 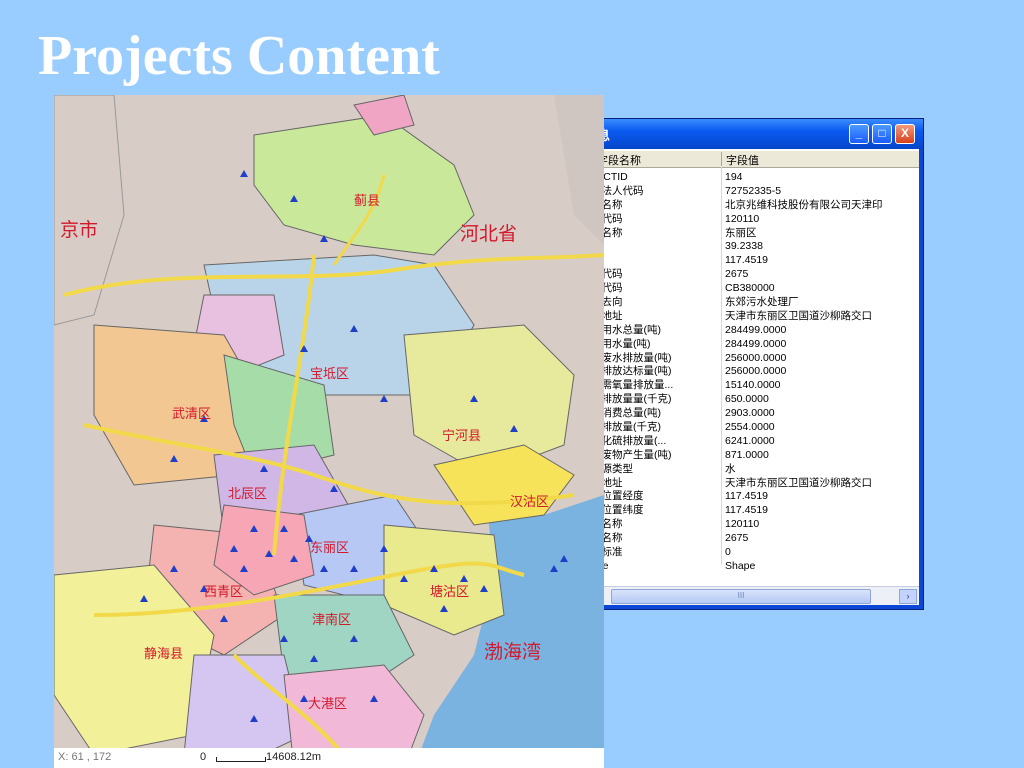 I want to click on map-label-dagang: 大港区, so click(x=328, y=704).